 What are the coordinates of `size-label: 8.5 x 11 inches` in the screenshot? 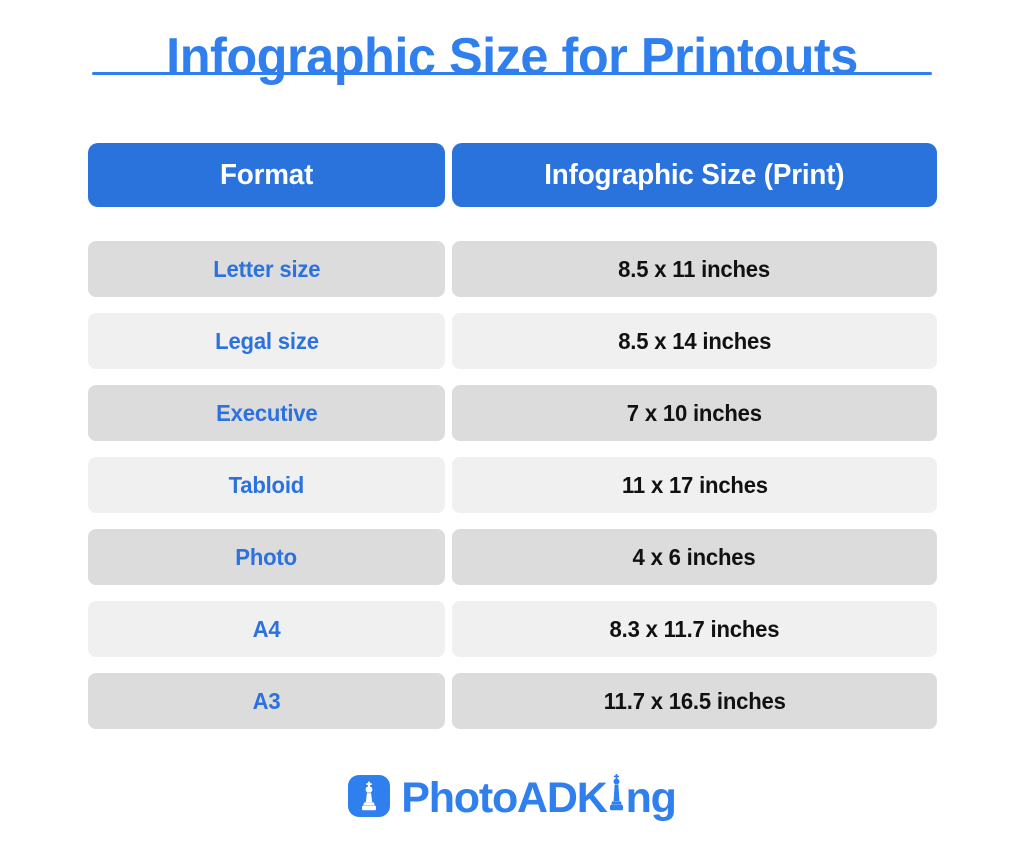 It's located at (694, 268).